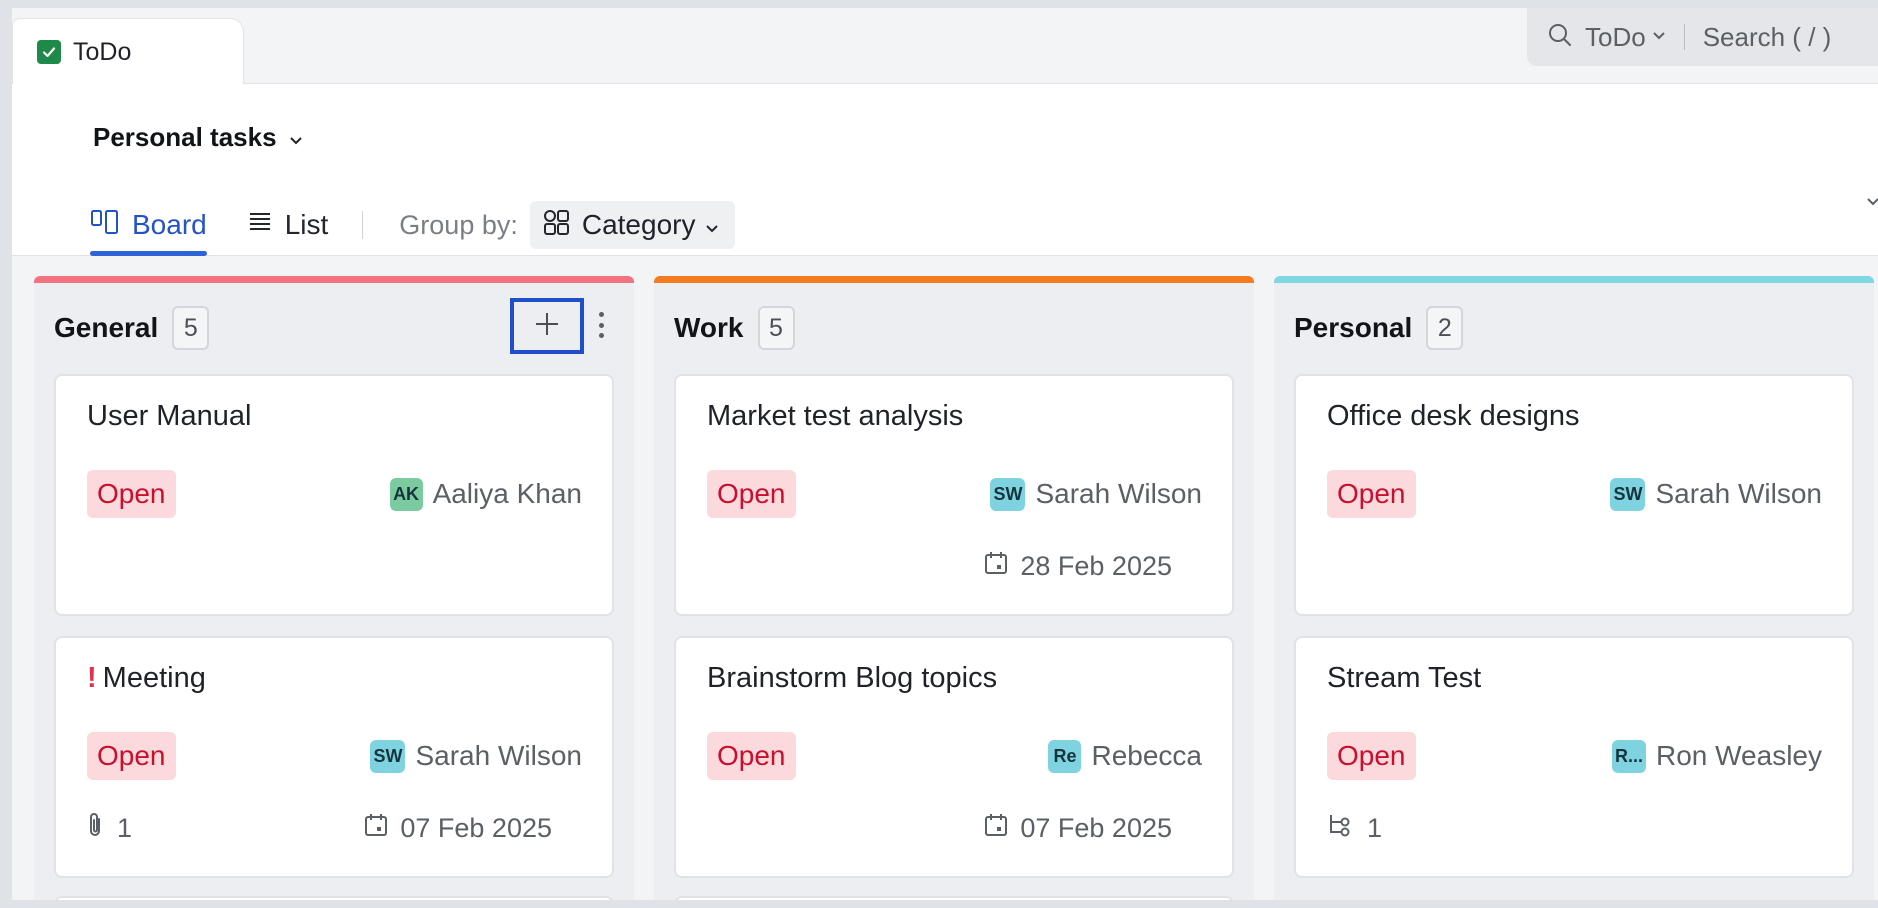  I want to click on view-tabs: Board List Group by: Category, so click(413, 225).